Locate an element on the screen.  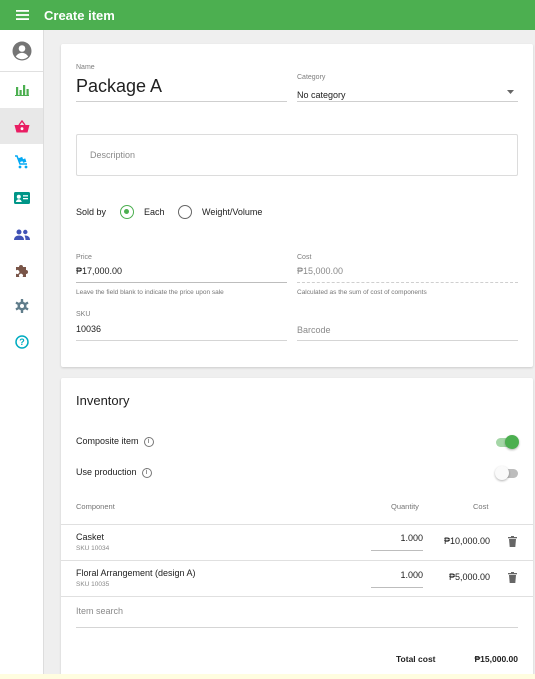
use-production-toggle is located at coordinates (506, 473).